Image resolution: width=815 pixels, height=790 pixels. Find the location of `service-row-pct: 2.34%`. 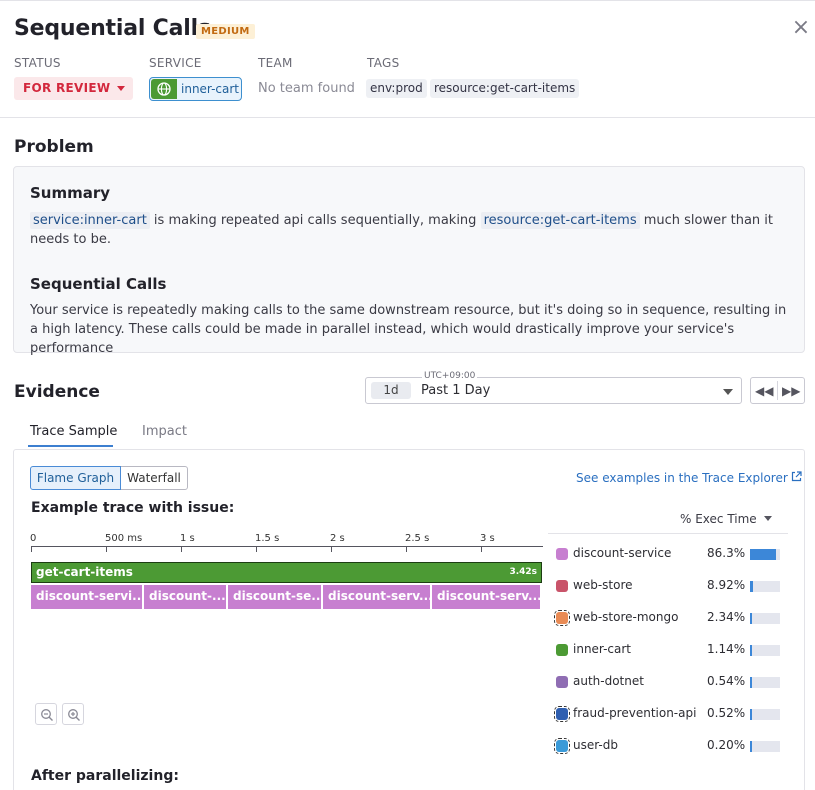

service-row-pct: 2.34% is located at coordinates (726, 617).